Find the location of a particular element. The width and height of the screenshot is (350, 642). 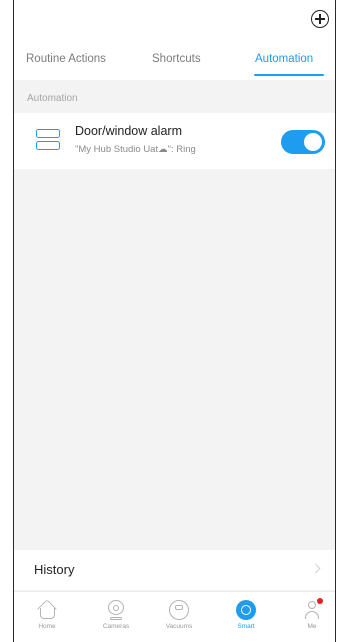

nav-cameras: Cameras is located at coordinates (116, 619).